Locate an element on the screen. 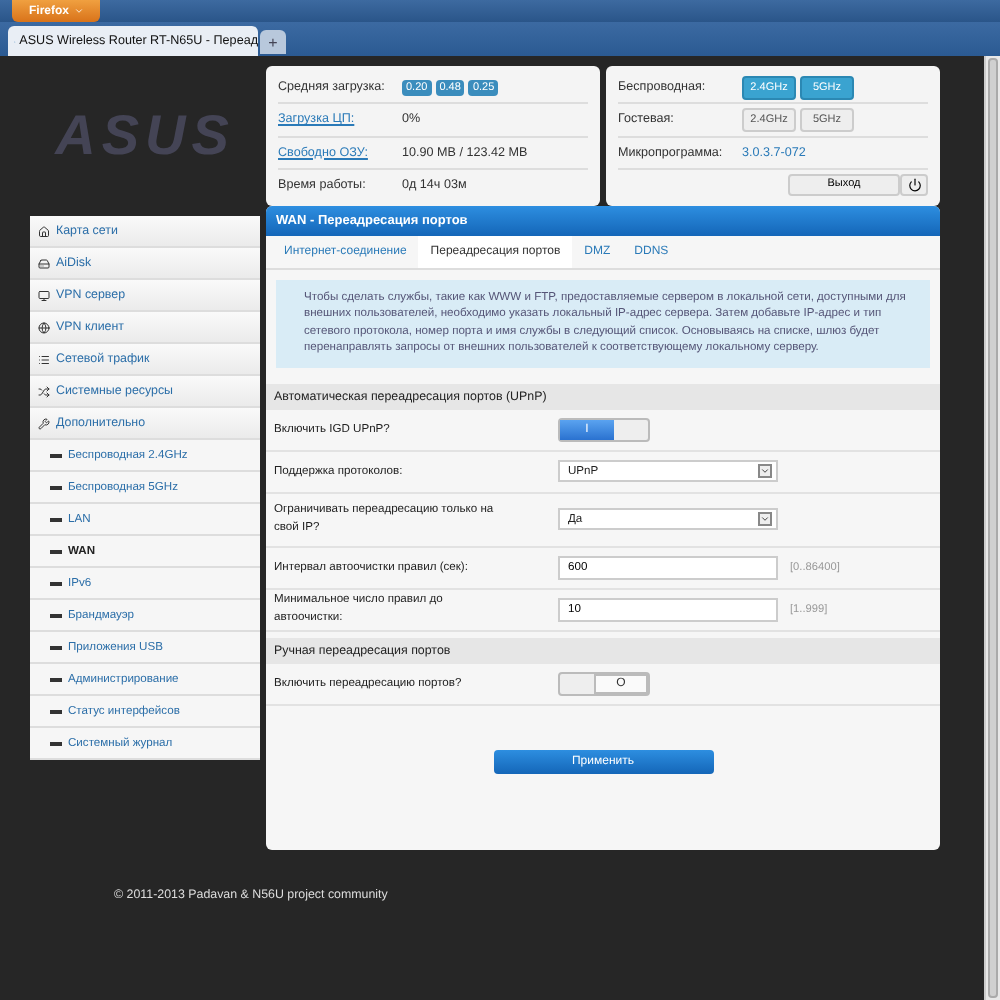 This screenshot has height=1000, width=1000. scrollbar is located at coordinates (992, 528).